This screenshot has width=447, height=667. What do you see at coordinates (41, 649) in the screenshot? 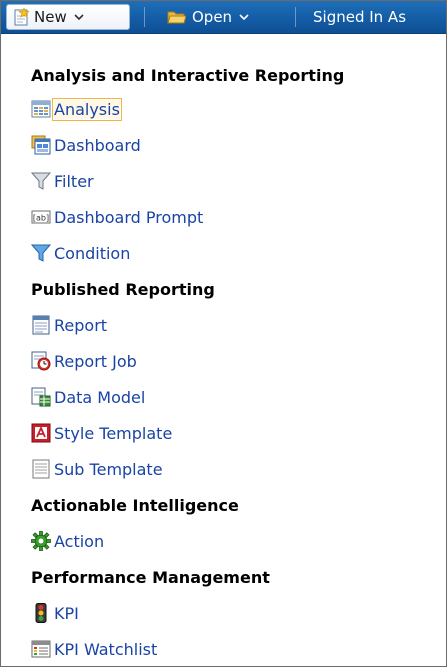
I see `kpi-watchlist-icon` at bounding box center [41, 649].